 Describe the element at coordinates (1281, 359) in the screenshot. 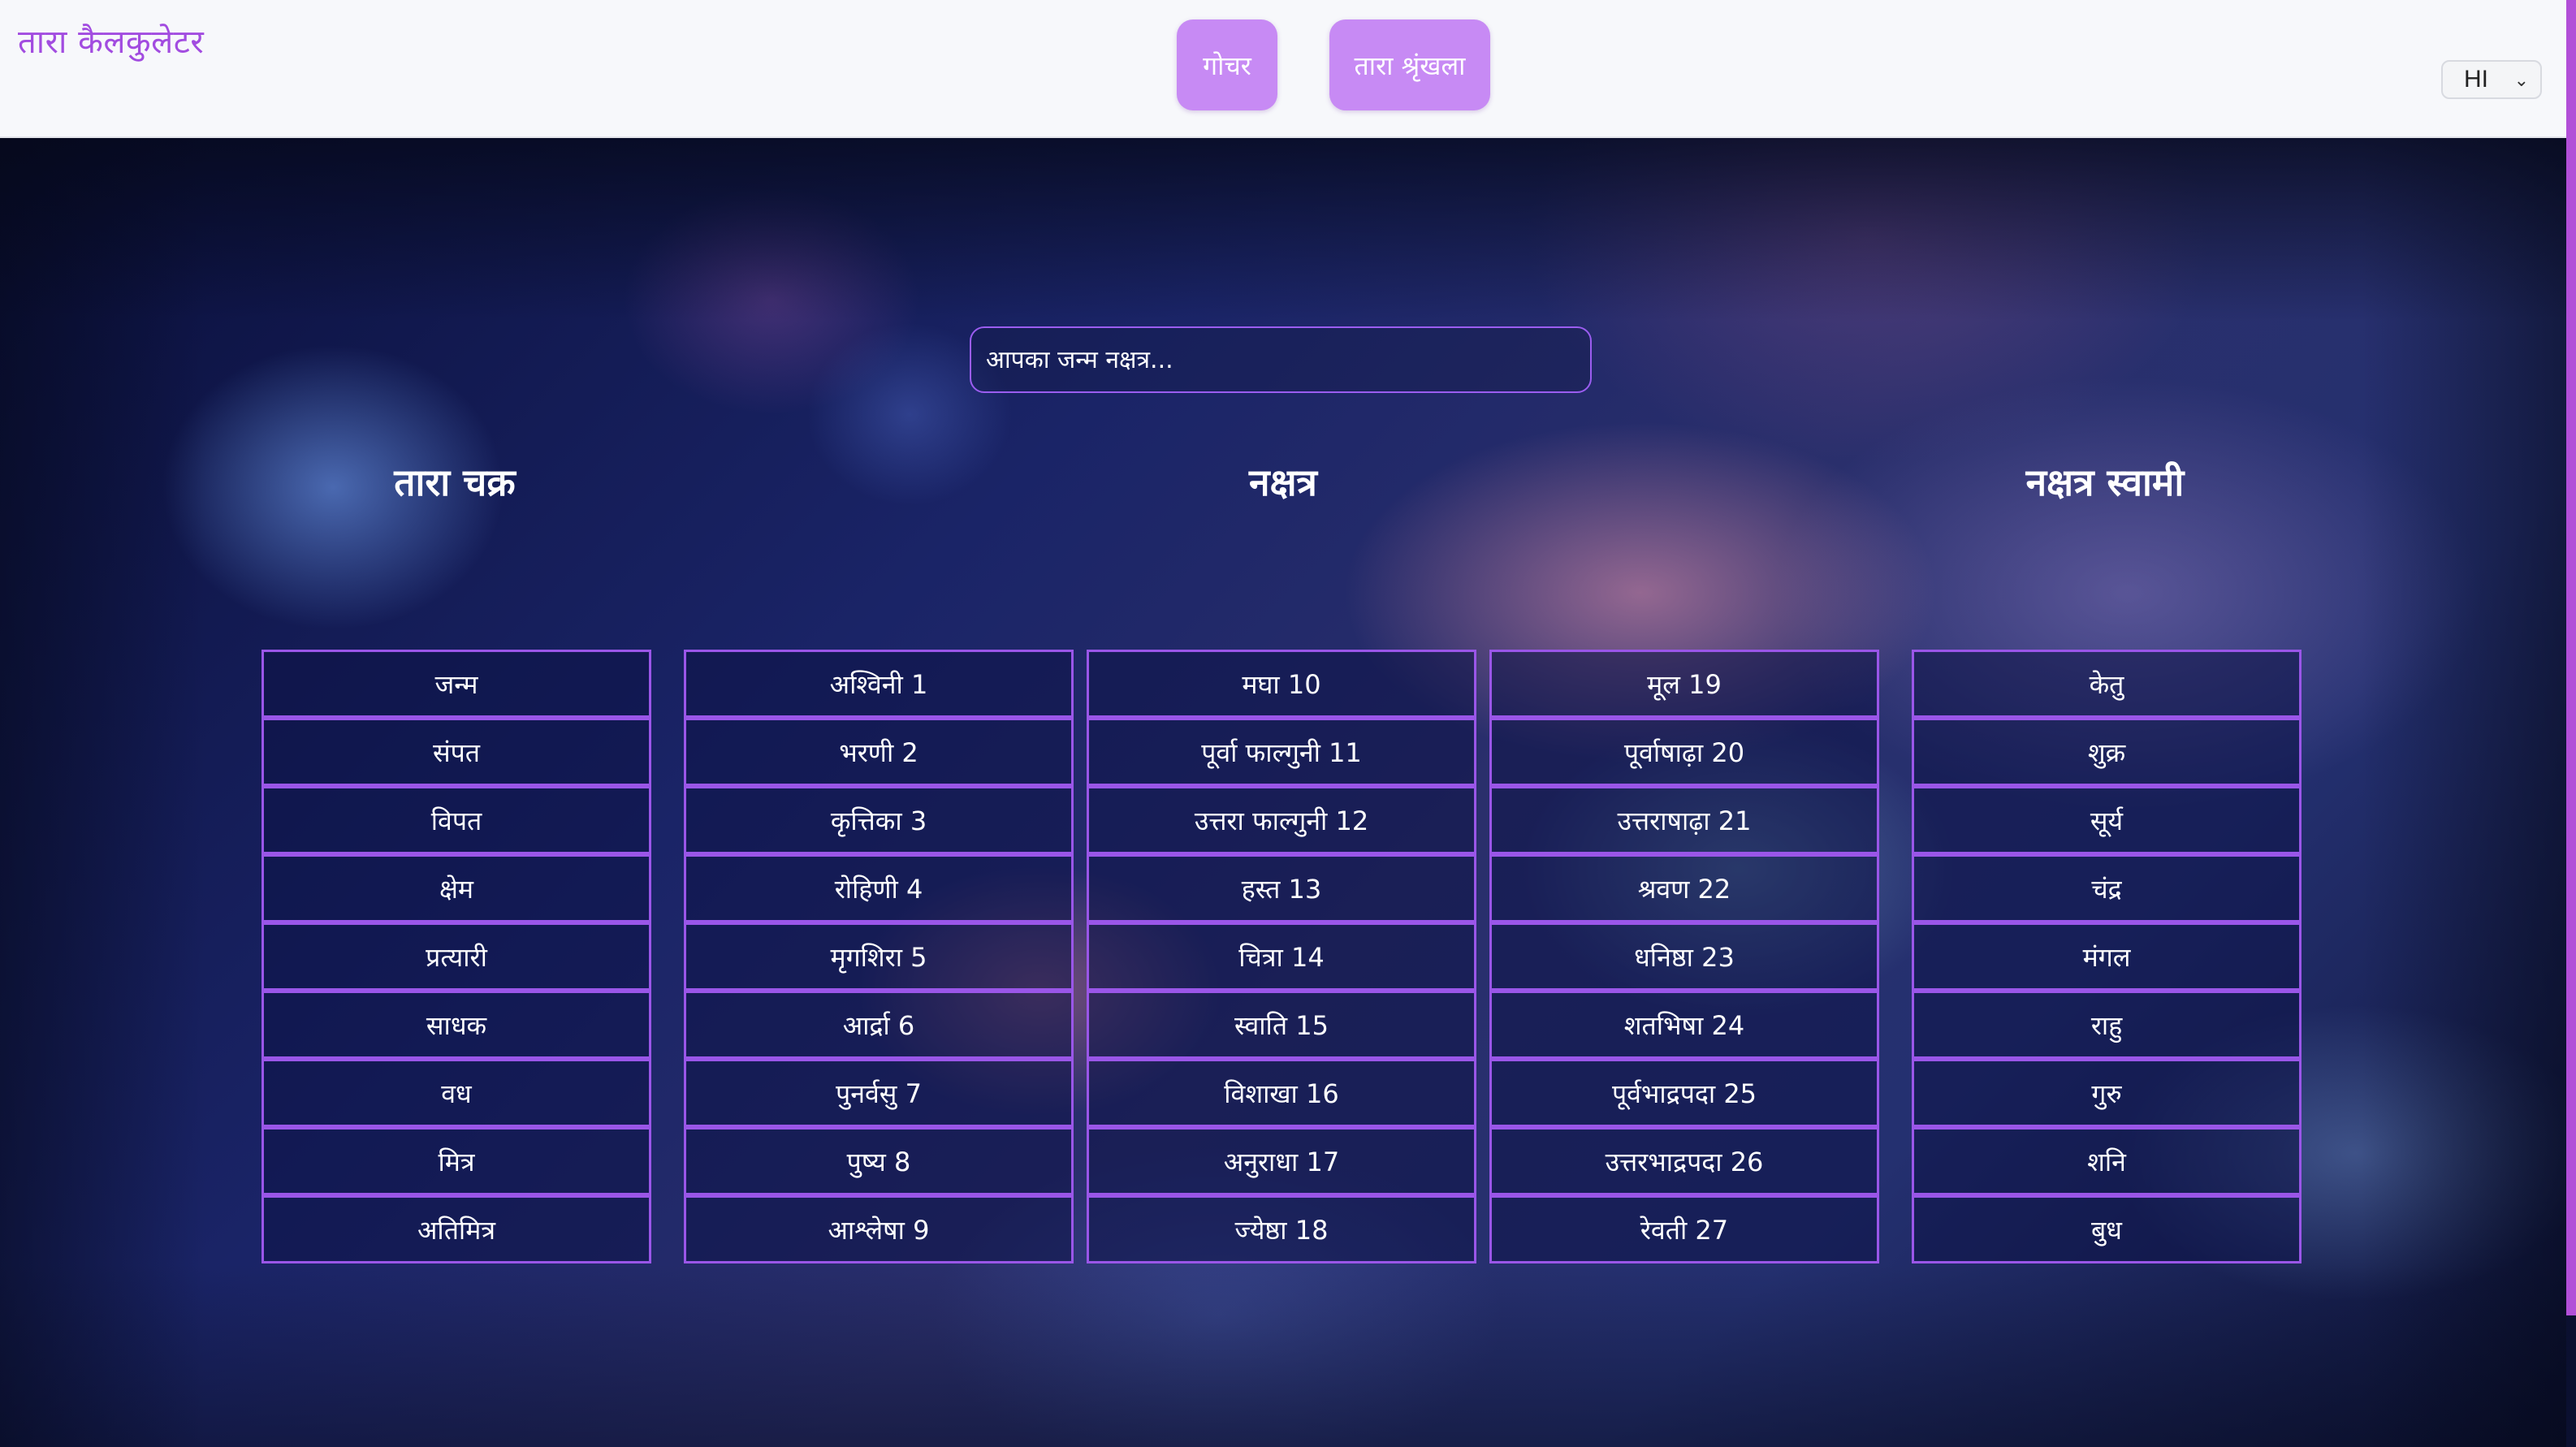

I see `birth-nakshatra-input` at that location.